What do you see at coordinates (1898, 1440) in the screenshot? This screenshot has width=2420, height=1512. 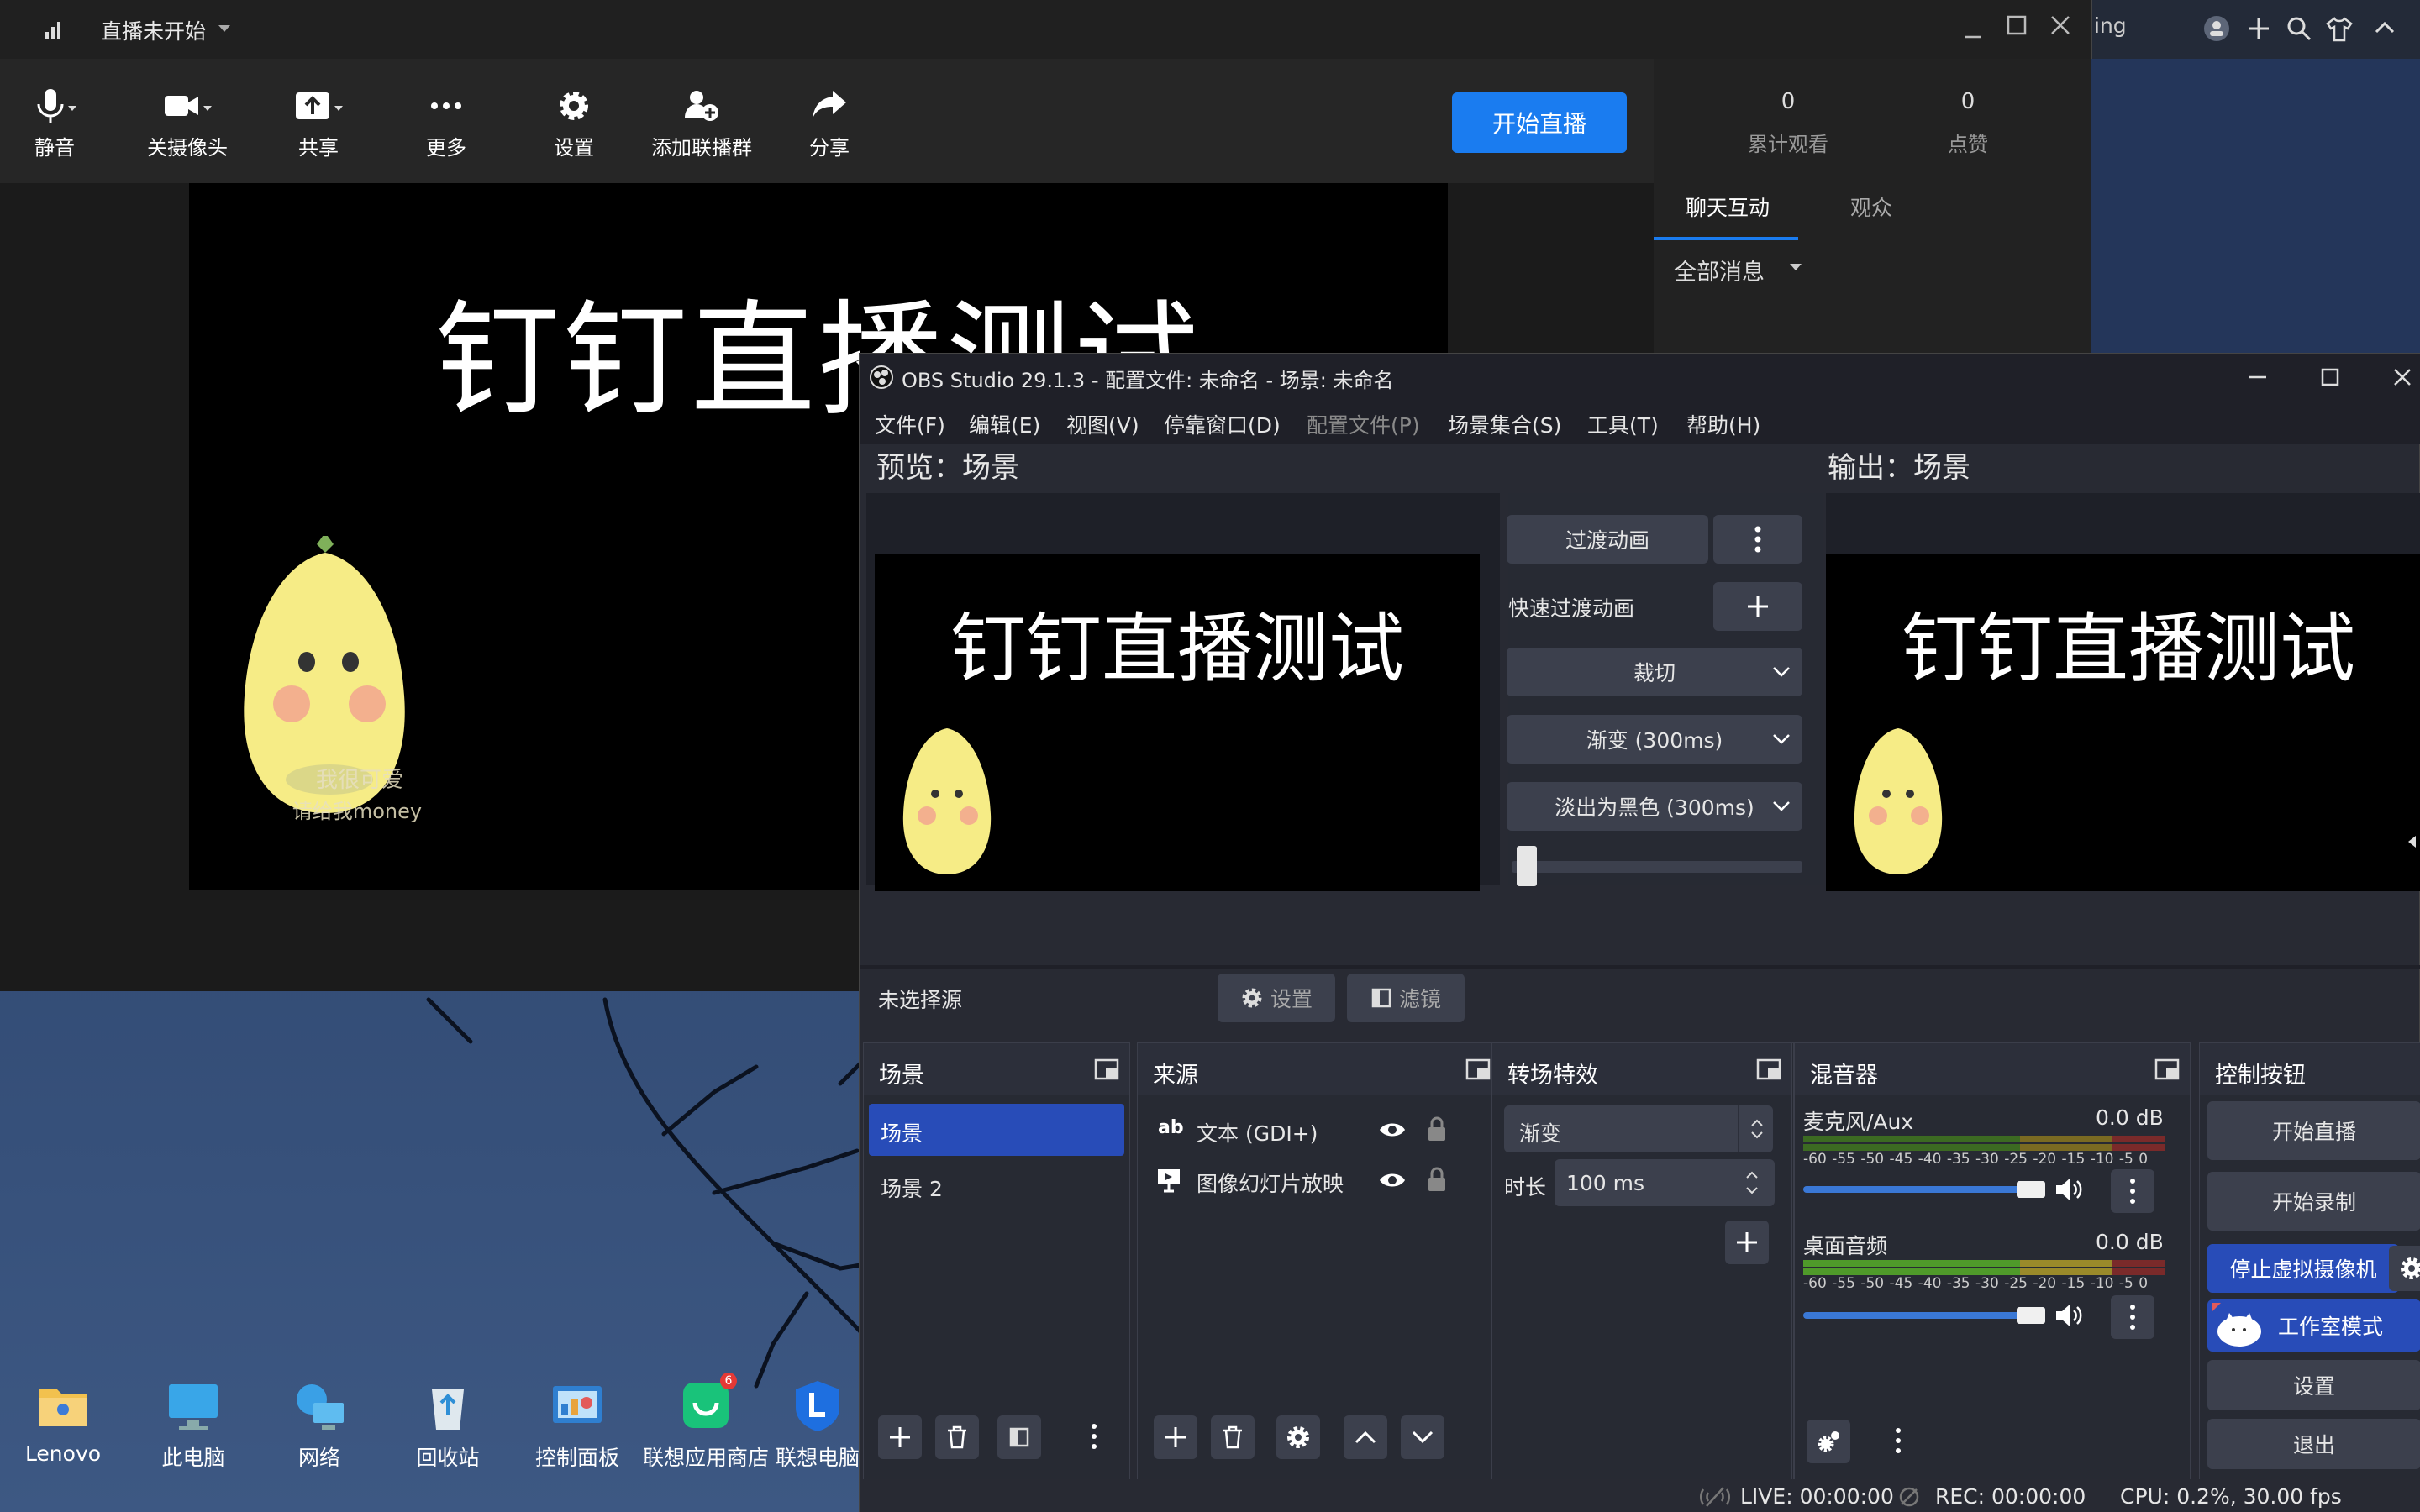 I see `mixer-more-button` at bounding box center [1898, 1440].